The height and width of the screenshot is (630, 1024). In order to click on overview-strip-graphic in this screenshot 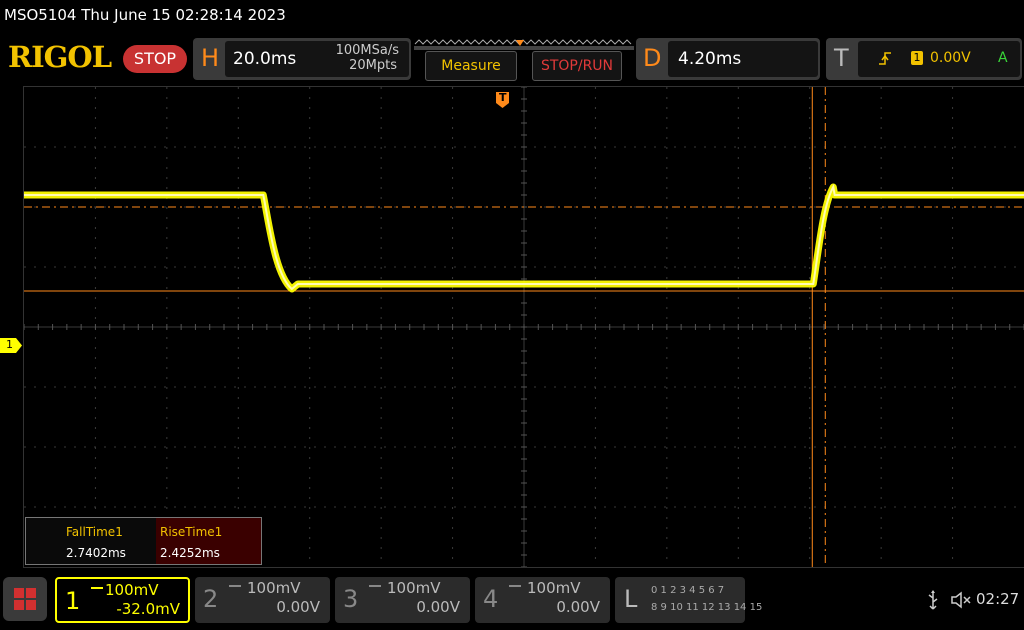, I will do `click(524, 44)`.